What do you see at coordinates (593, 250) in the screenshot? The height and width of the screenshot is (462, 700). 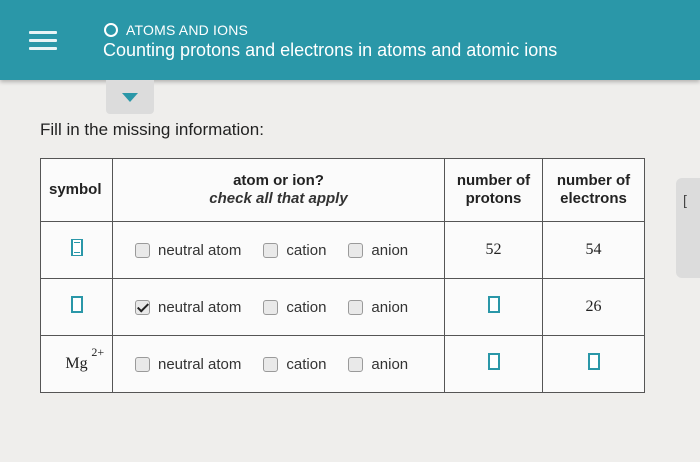 I see `electrons-value: 54` at bounding box center [593, 250].